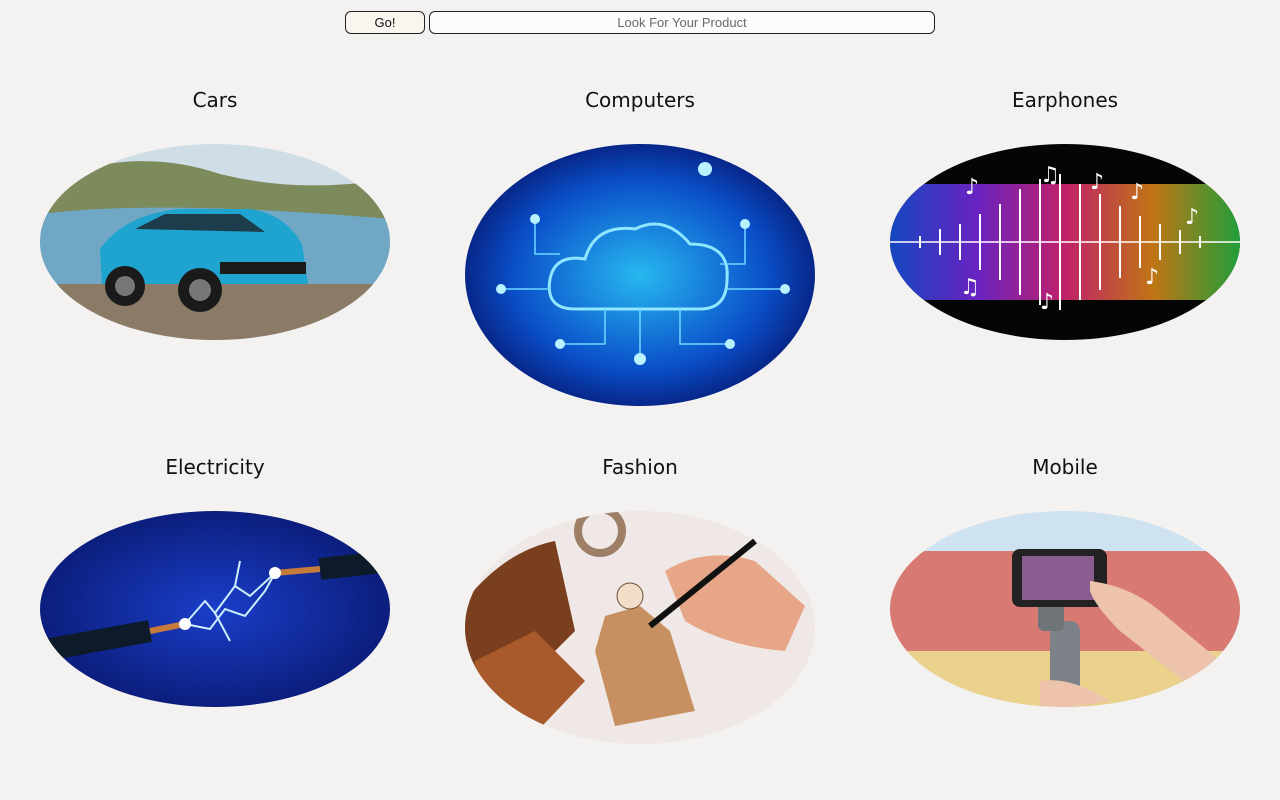 The image size is (1280, 800). What do you see at coordinates (1065, 242) in the screenshot?
I see `music-waveform-image: ♪ ♫ ♪ ♪ ♫ ♪ ♪ ♪` at bounding box center [1065, 242].